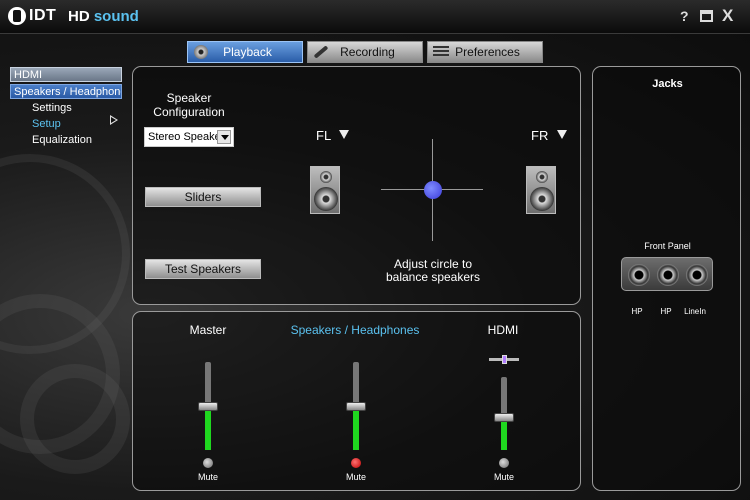 The width and height of the screenshot is (750, 500). I want to click on close-button: X, so click(727, 16).